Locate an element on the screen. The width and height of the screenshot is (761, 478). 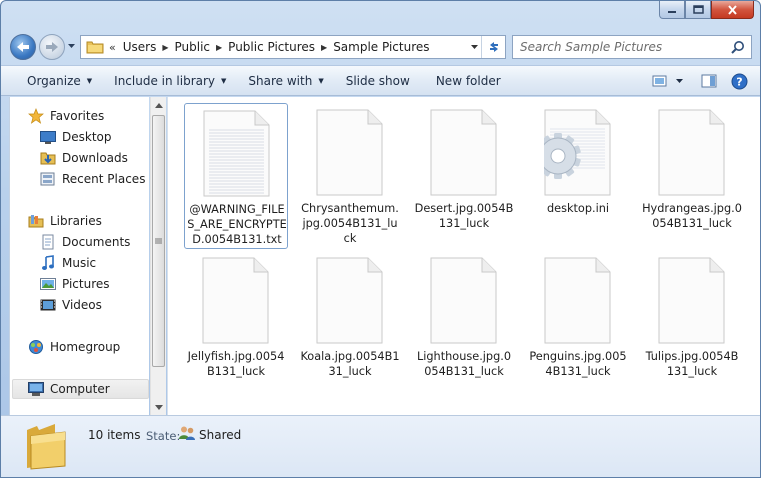
refresh-button is located at coordinates (493, 47).